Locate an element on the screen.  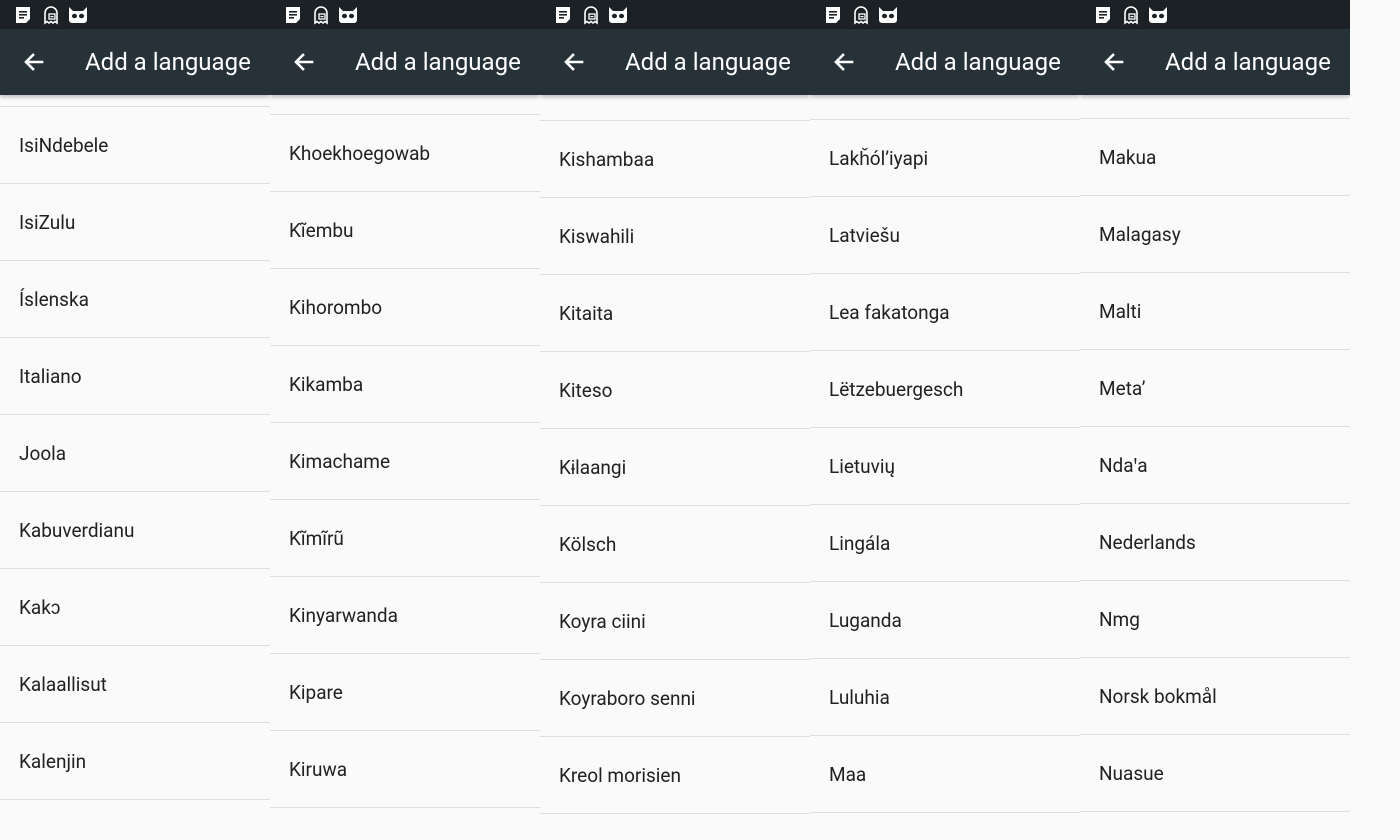
language-name: Lakȟól’iyapi is located at coordinates (879, 158).